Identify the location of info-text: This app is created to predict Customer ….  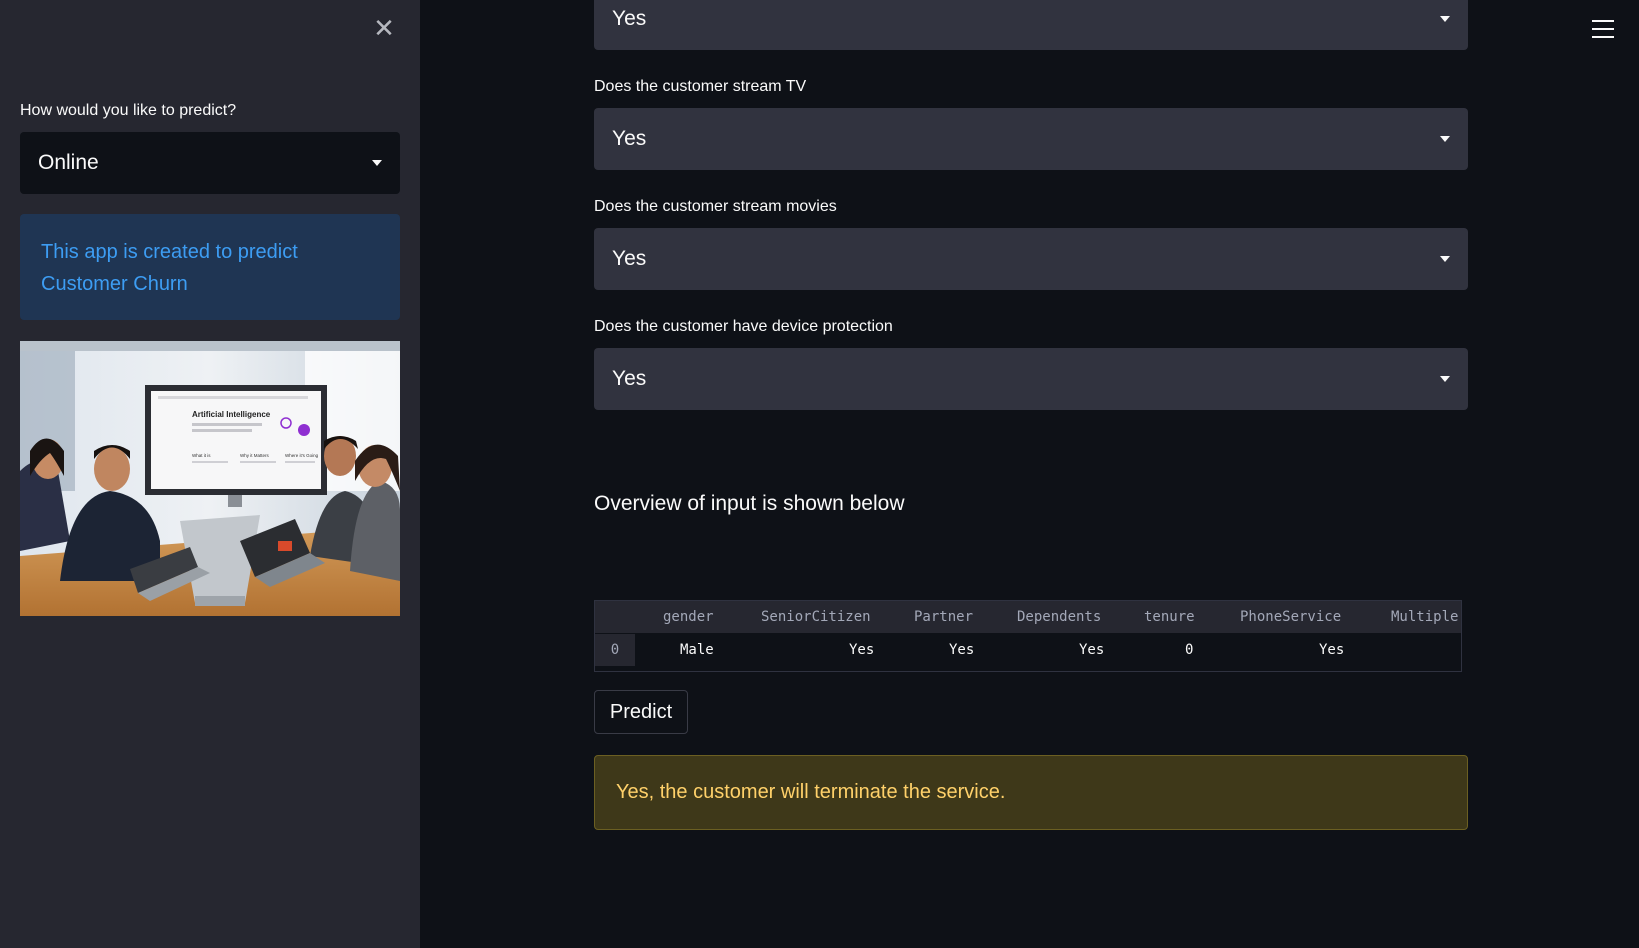
(169, 268).